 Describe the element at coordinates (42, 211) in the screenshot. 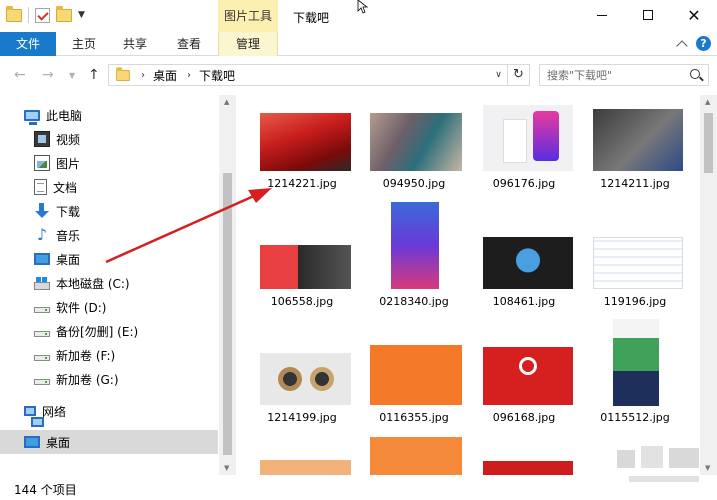

I see `download-folder-icon` at that location.